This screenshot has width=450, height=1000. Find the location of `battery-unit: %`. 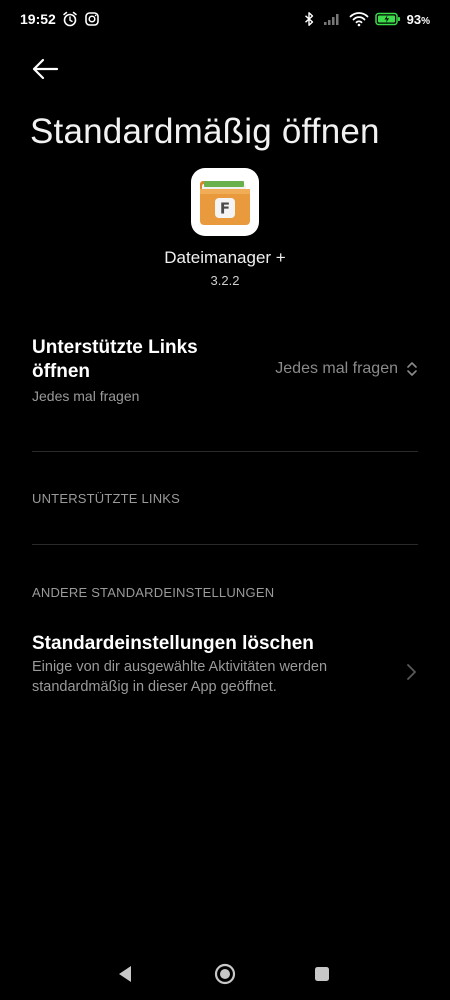

battery-unit: % is located at coordinates (425, 21).